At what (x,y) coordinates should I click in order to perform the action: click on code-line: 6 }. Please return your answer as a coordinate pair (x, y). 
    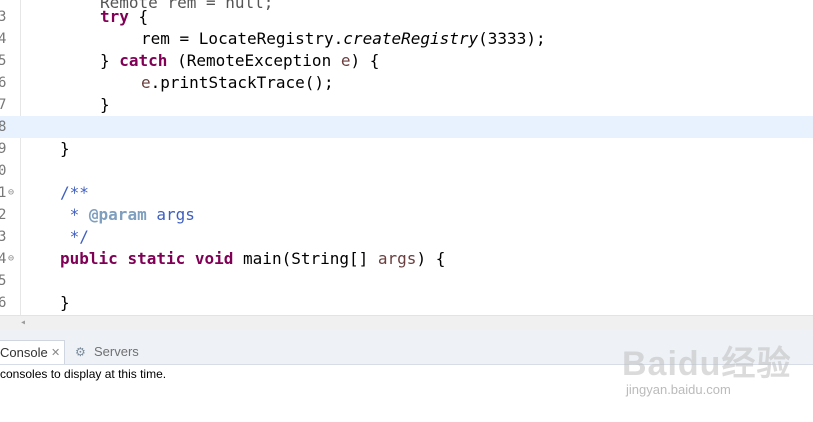
    Looking at the image, I should click on (406, 303).